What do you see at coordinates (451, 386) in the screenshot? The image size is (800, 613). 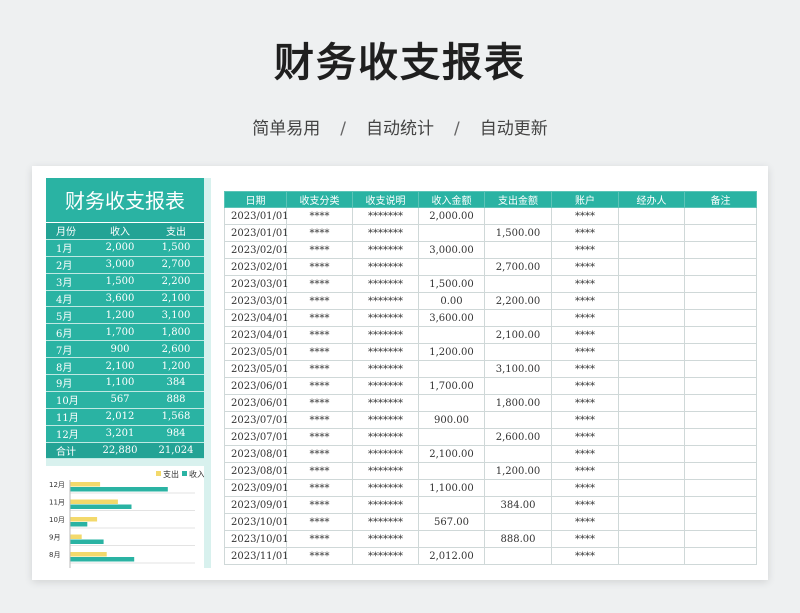 I see `ledger-cell: 1,700.00` at bounding box center [451, 386].